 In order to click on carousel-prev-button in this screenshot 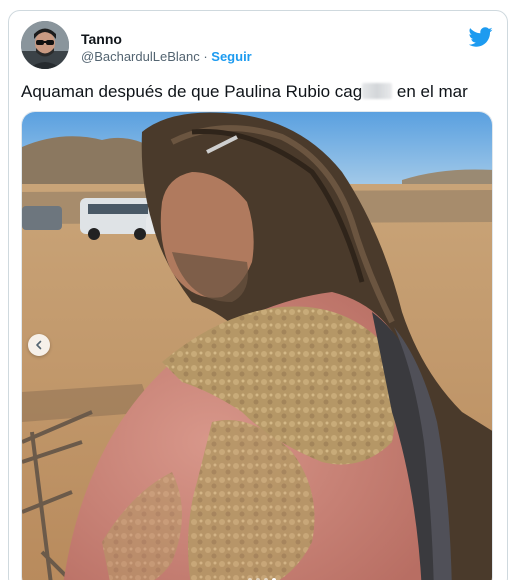, I will do `click(39, 345)`.